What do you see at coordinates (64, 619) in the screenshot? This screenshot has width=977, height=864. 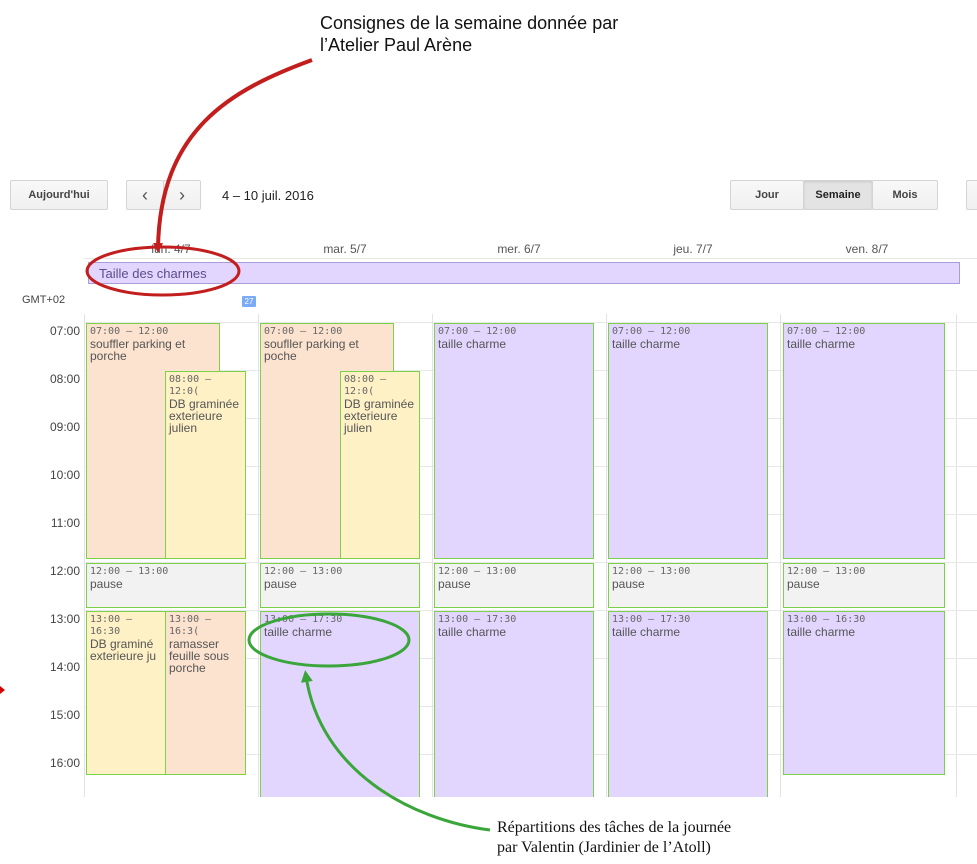 I see `time-label: 13:00` at bounding box center [64, 619].